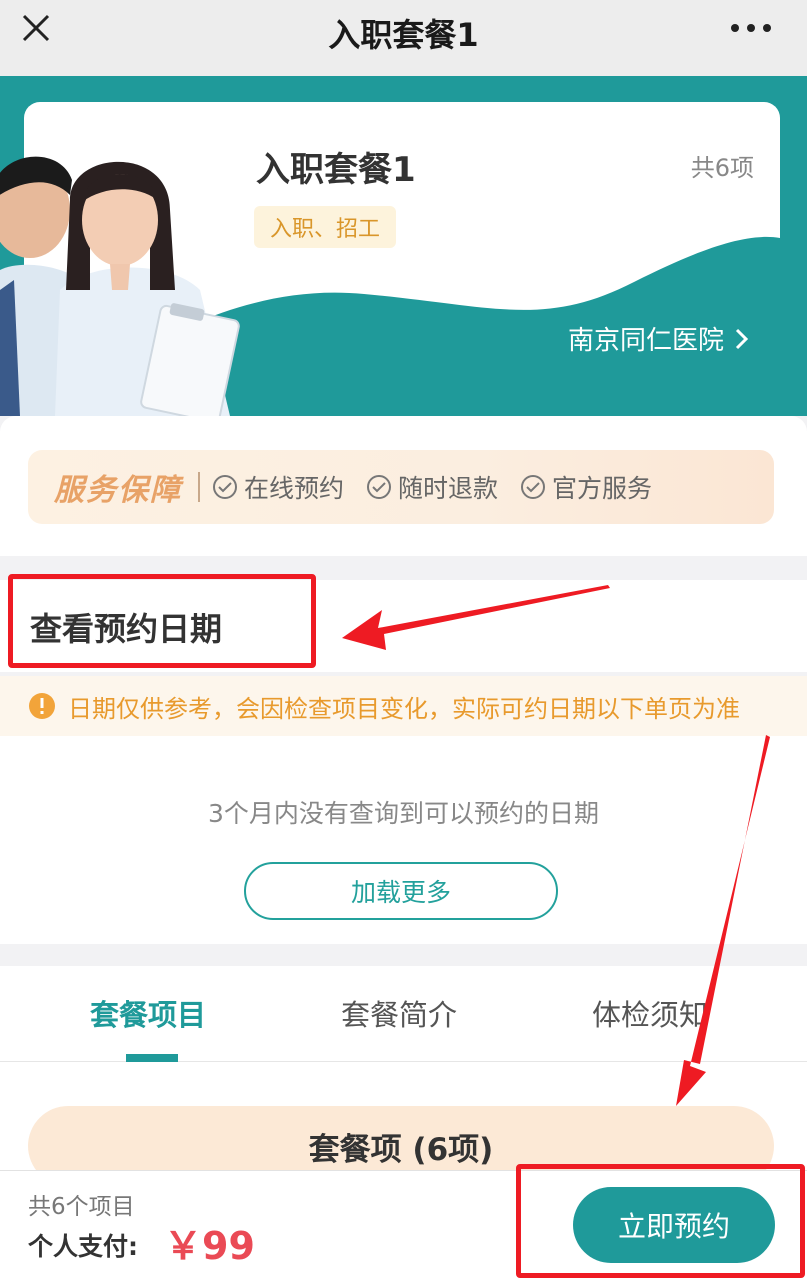  Describe the element at coordinates (294, 488) in the screenshot. I see `service-item-label: 在线预约` at that location.